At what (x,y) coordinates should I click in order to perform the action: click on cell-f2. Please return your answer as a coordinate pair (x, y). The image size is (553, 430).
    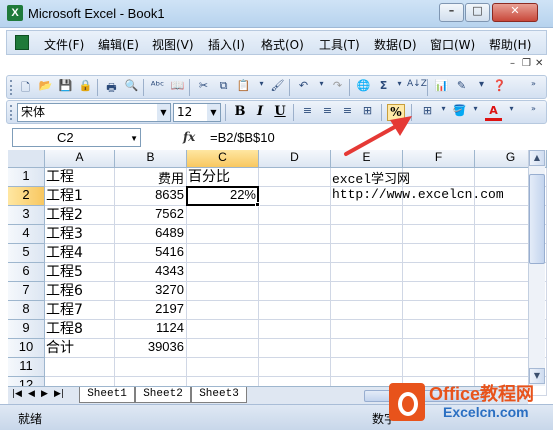
    Looking at the image, I should click on (439, 196).